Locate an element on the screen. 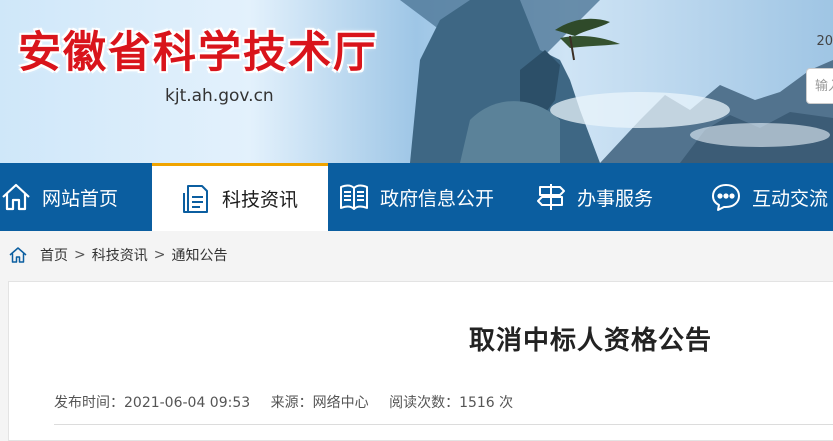  nav-item-home: 网站首页 is located at coordinates (75, 197).